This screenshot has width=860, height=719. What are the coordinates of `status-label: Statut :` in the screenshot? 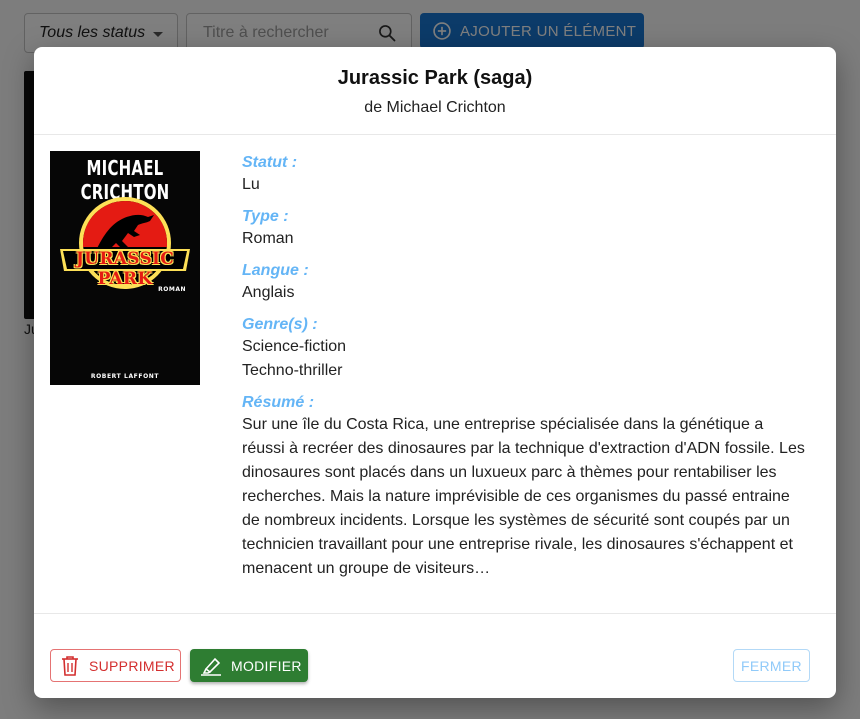 It's located at (270, 162).